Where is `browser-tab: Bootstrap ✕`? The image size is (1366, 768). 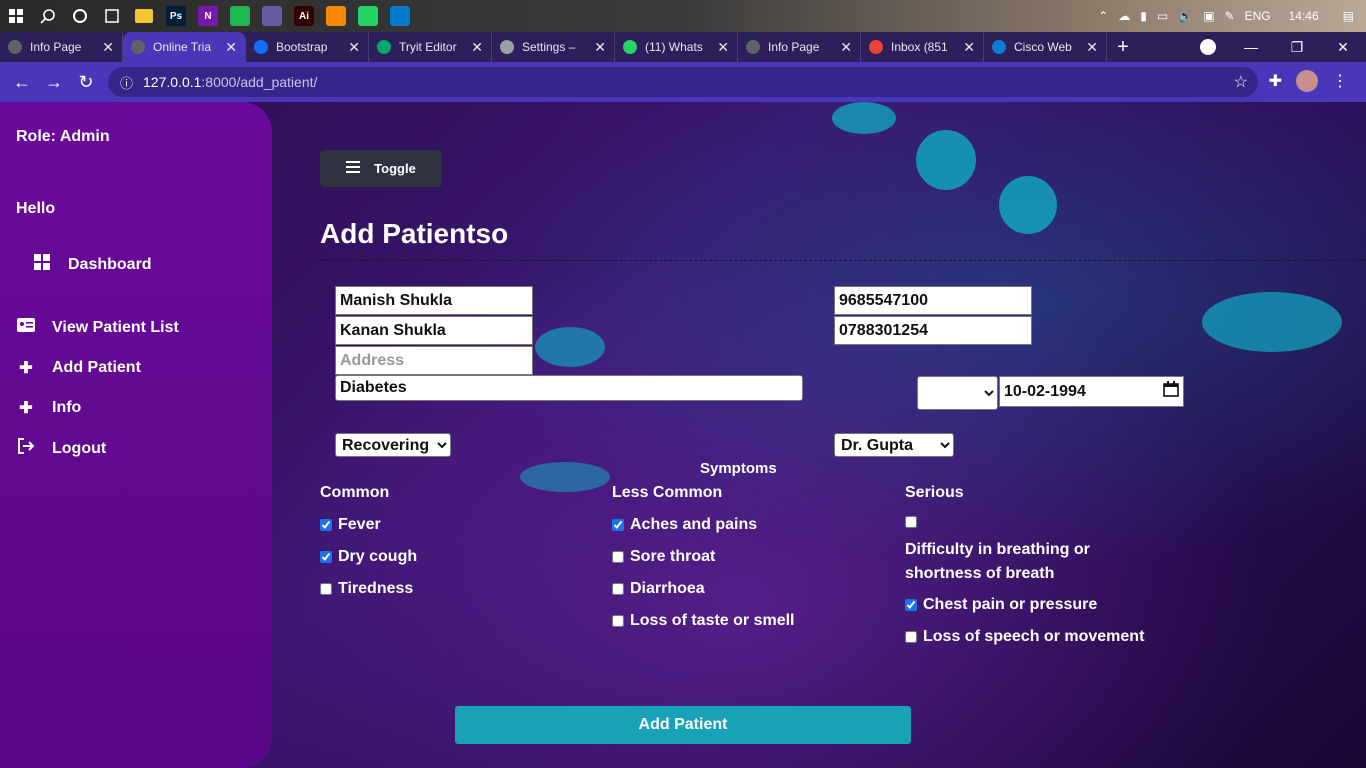
browser-tab: Bootstrap ✕ is located at coordinates (307, 47).